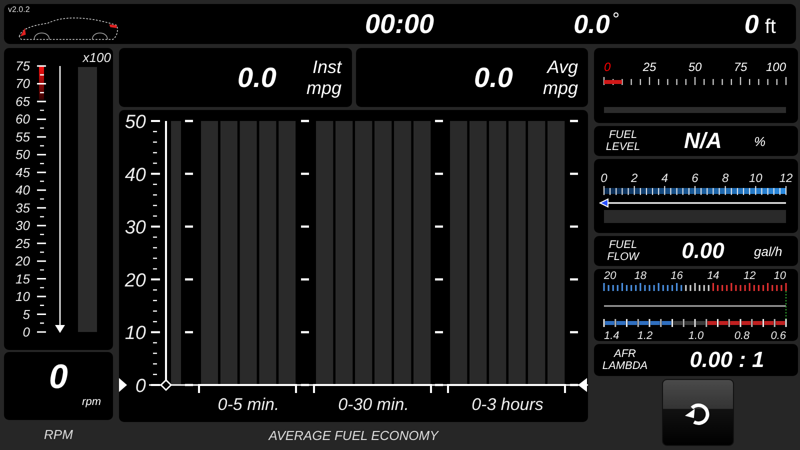 The width and height of the screenshot is (800, 450). I want to click on rpm-unit: rpm, so click(91, 402).